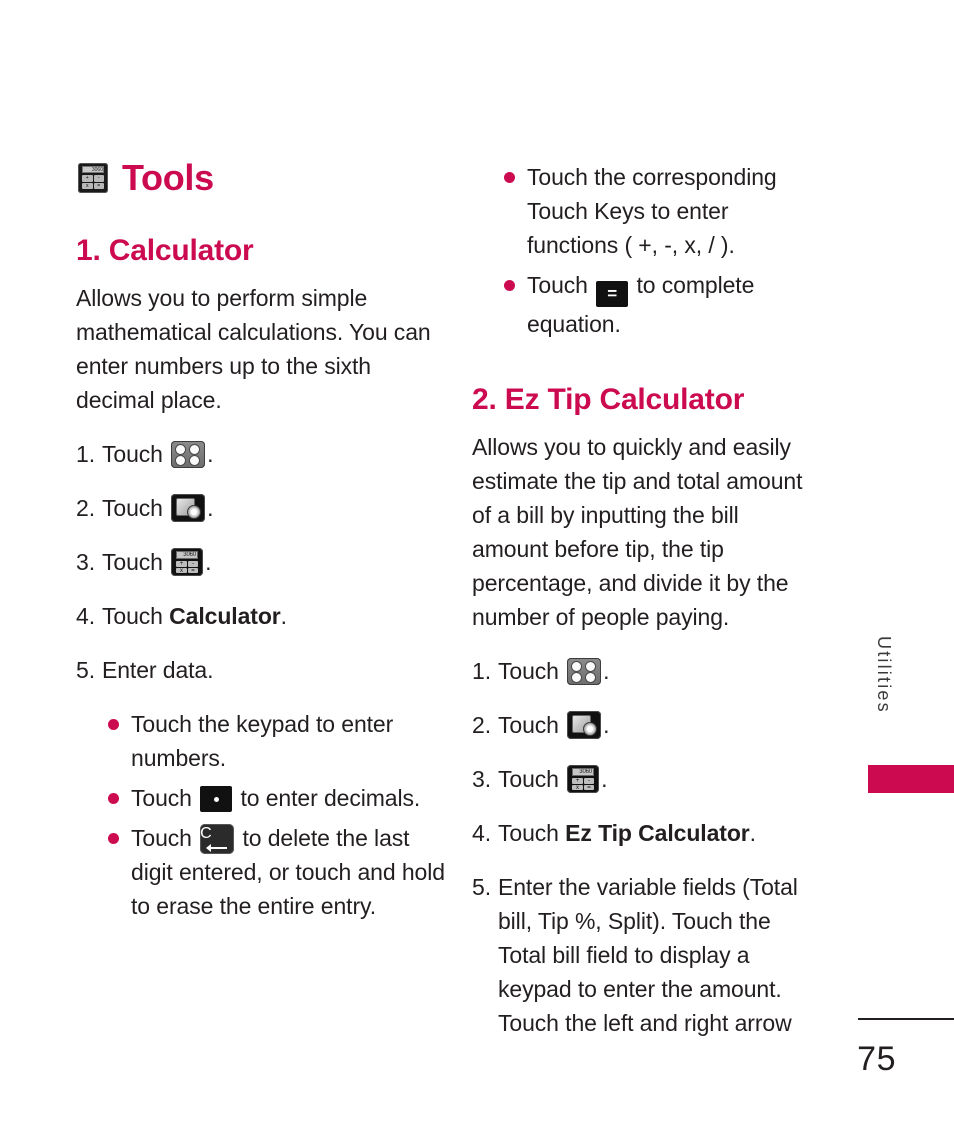  What do you see at coordinates (673, 304) in the screenshot?
I see `bullet-text: Touch = to complete equation.` at bounding box center [673, 304].